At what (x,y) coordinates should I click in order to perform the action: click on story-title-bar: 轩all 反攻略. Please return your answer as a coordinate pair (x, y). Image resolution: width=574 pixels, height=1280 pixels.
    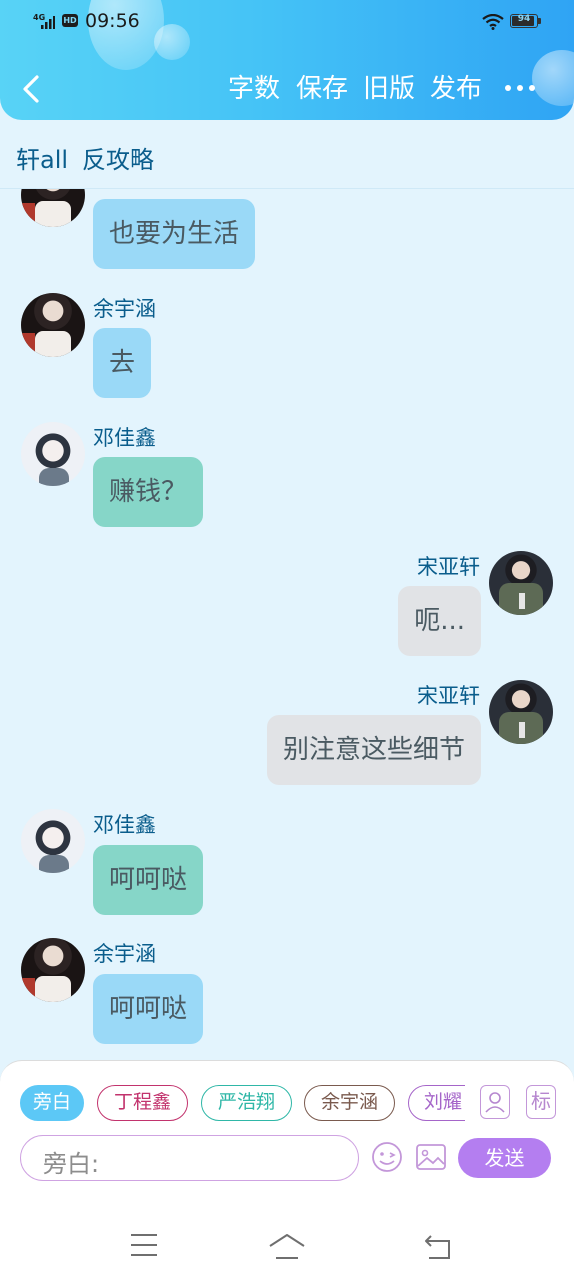
    Looking at the image, I should click on (287, 156).